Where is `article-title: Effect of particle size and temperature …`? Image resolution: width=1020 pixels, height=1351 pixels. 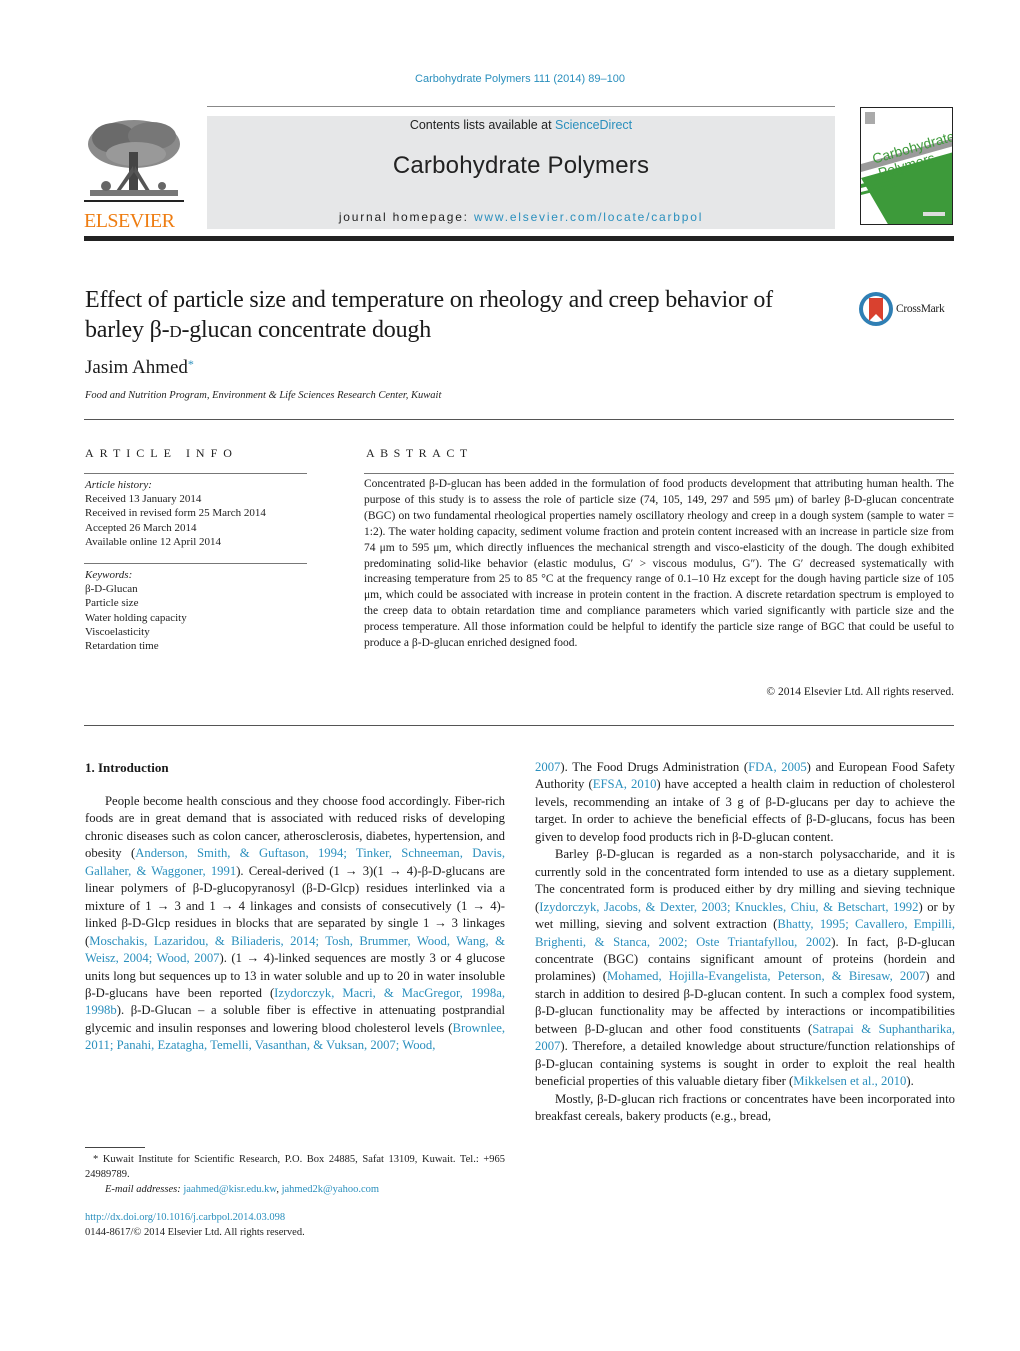 article-title: Effect of particle size and temperature … is located at coordinates (445, 315).